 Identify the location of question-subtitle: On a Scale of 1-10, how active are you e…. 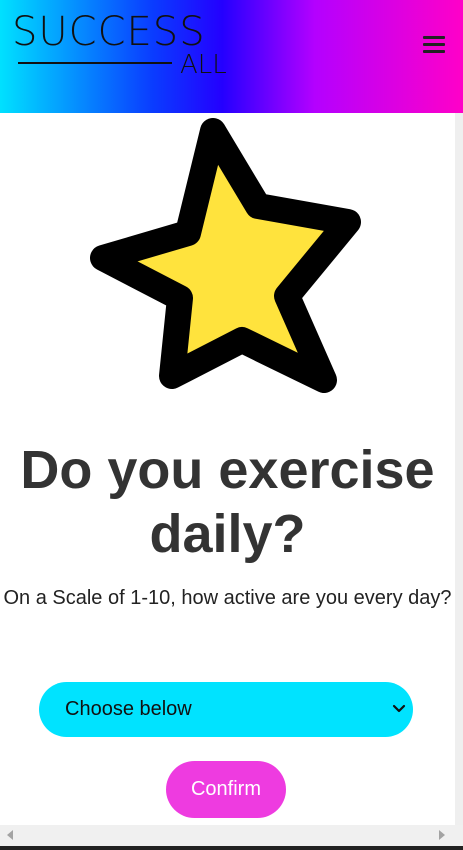
(227, 598).